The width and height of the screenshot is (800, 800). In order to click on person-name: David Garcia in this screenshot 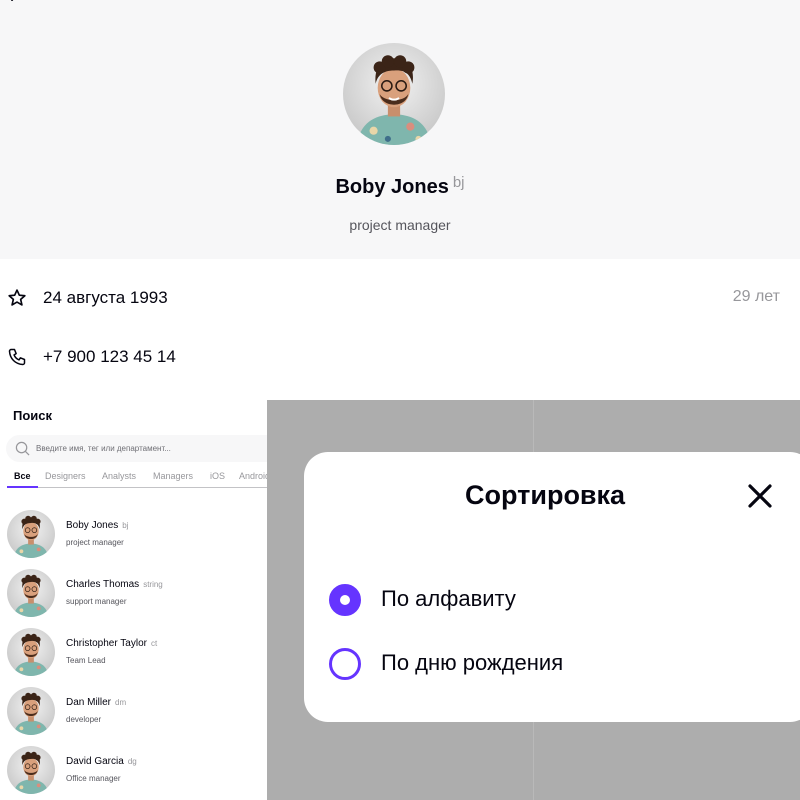, I will do `click(95, 761)`.